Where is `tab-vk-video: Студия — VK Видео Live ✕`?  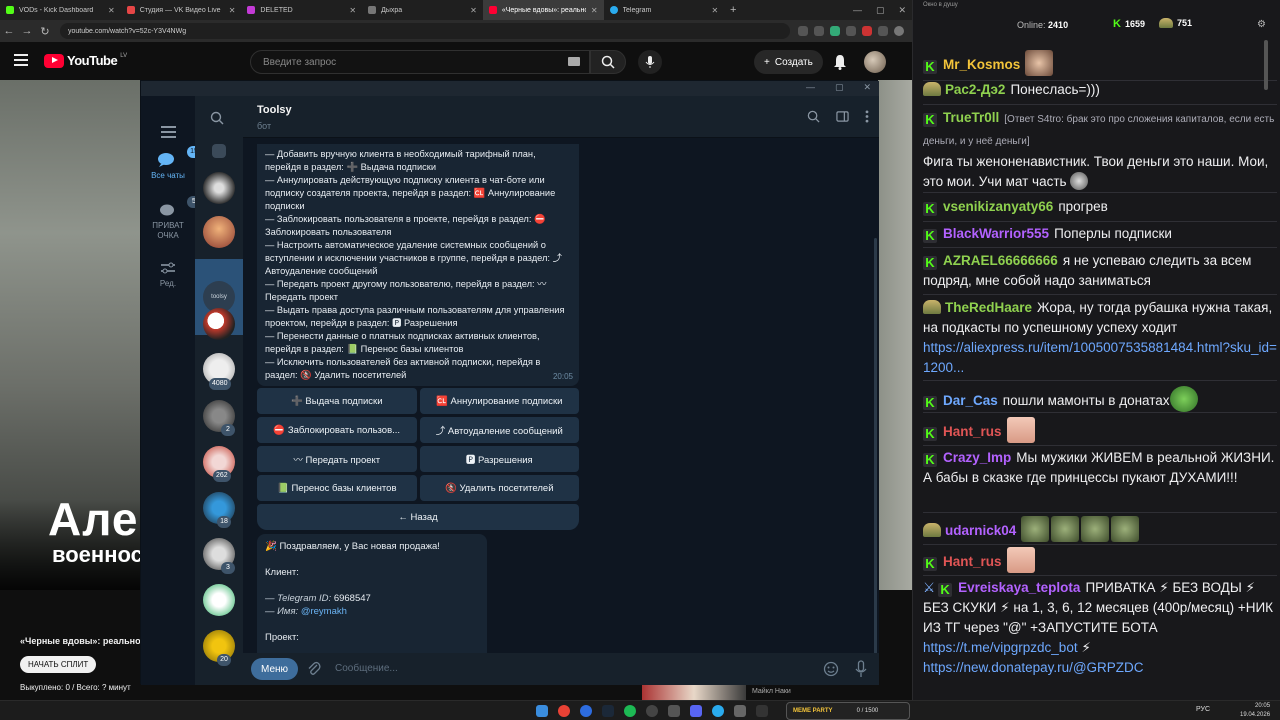 tab-vk-video: Студия — VK Видео Live ✕ is located at coordinates (181, 10).